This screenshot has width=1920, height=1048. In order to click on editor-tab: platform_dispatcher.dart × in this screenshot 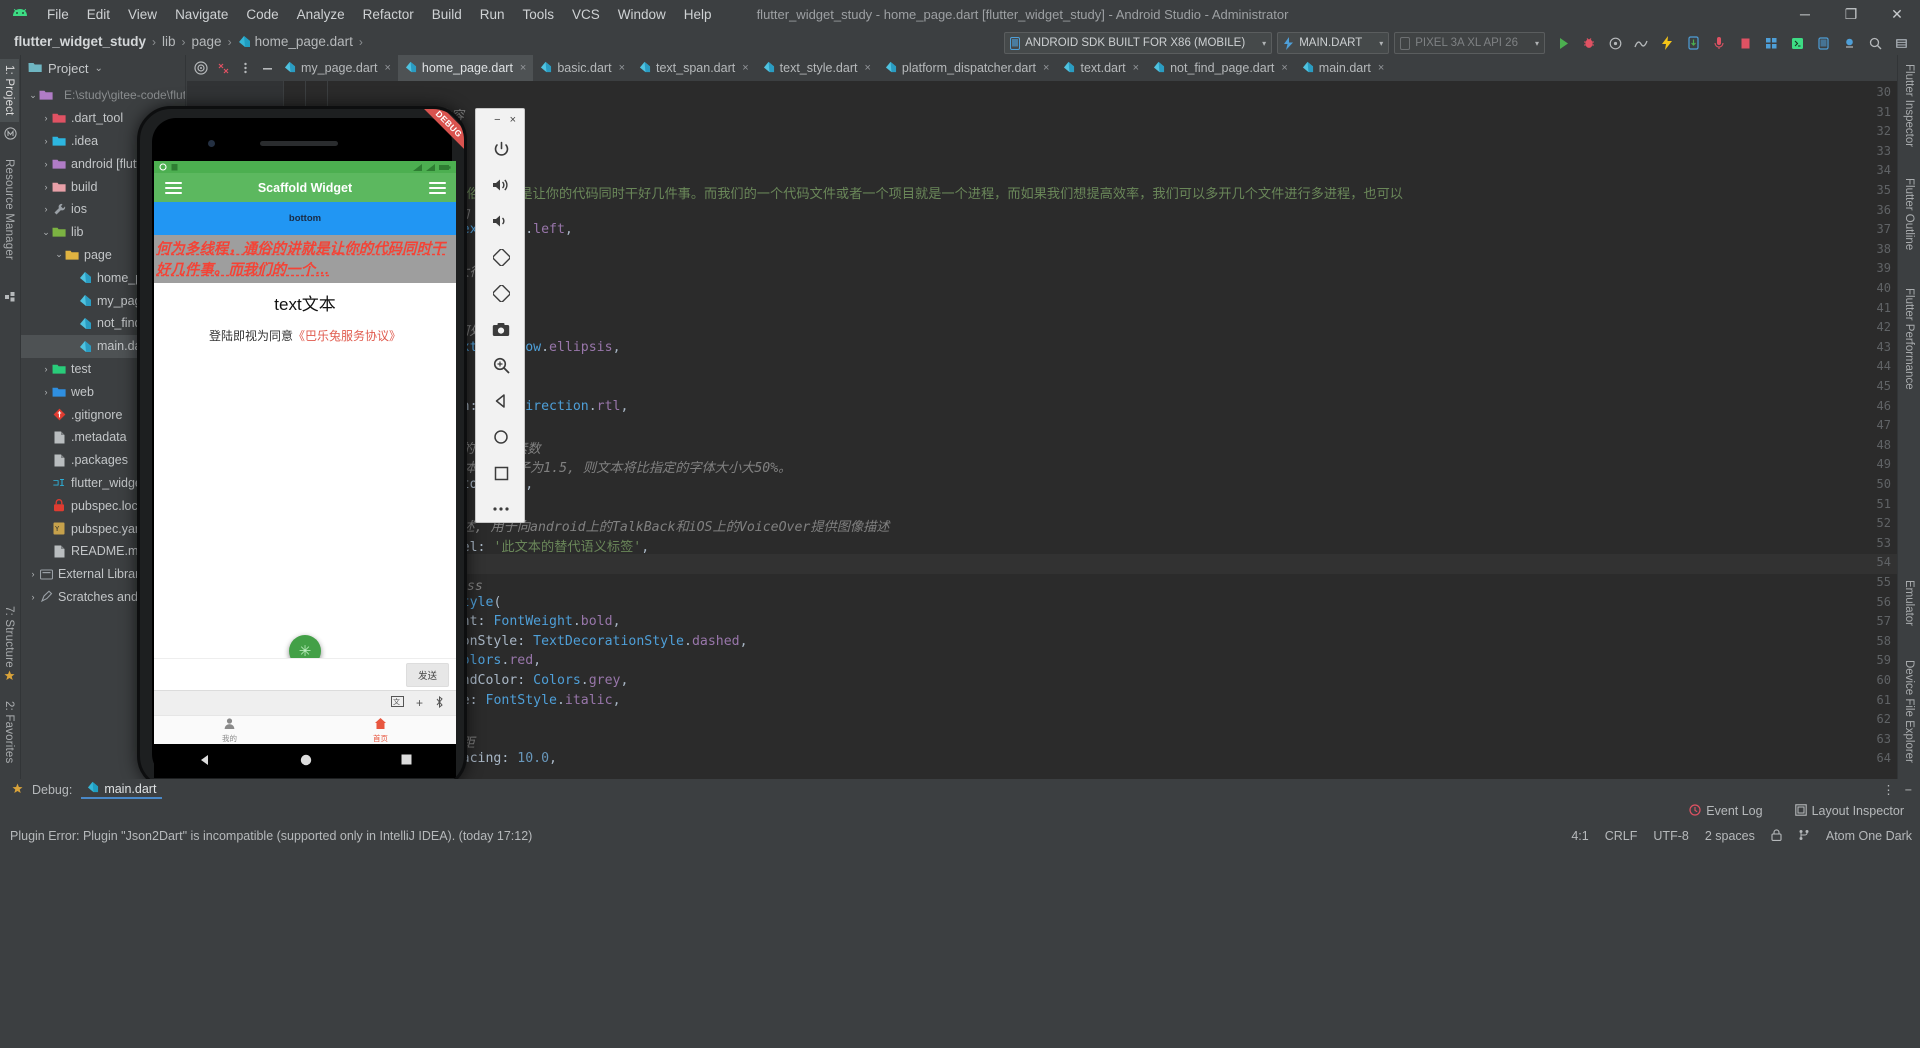, I will do `click(967, 68)`.